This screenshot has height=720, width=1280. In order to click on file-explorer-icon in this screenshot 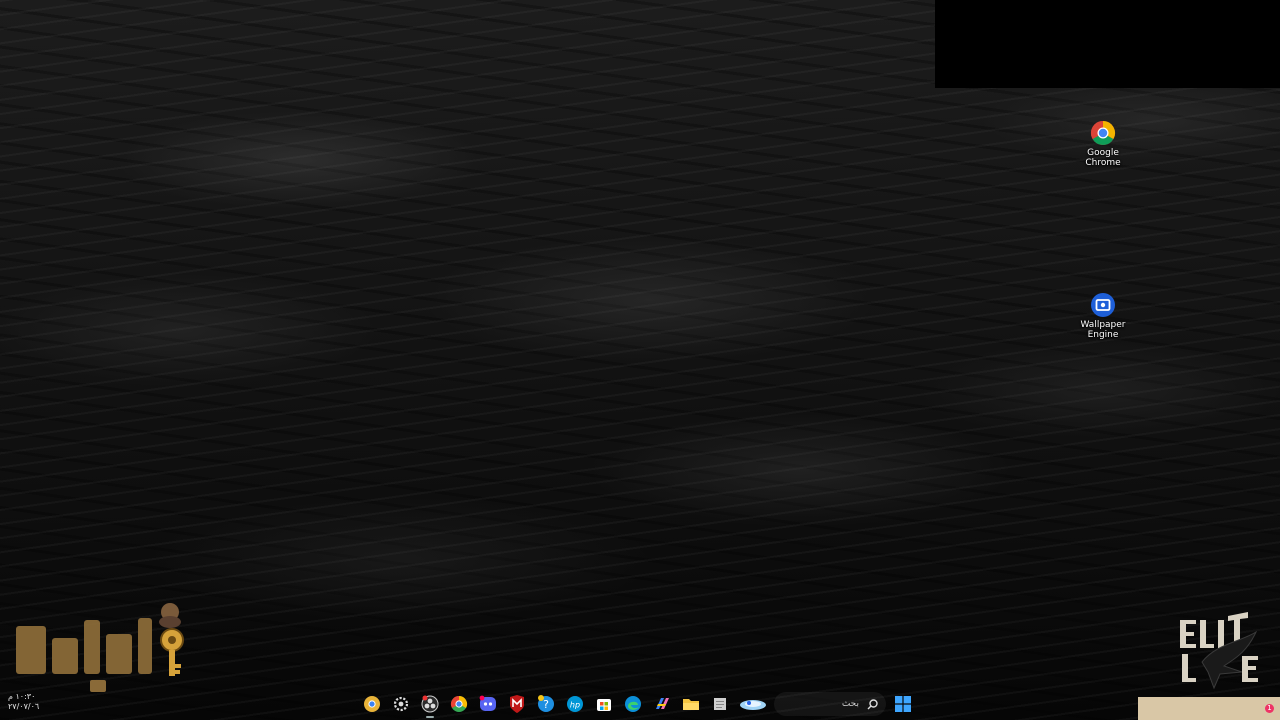, I will do `click(691, 704)`.